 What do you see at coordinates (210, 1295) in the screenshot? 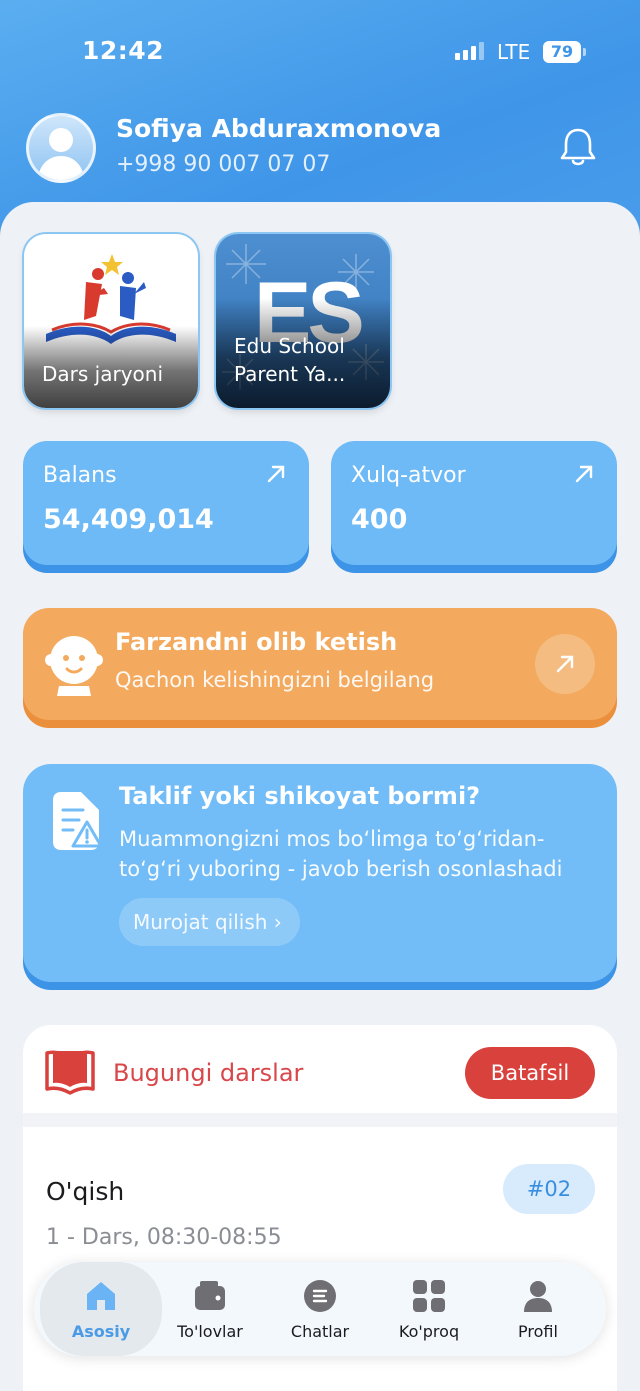
I see `wallet-icon` at bounding box center [210, 1295].